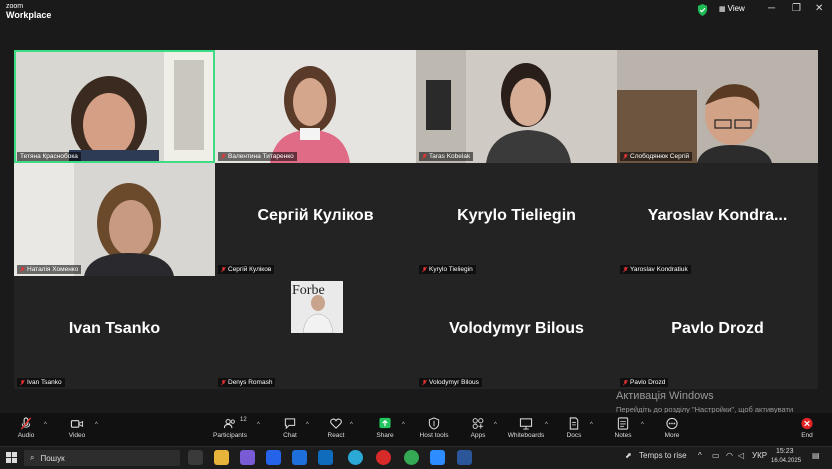  Describe the element at coordinates (437, 457) in the screenshot. I see `zoom-app-icon` at that location.